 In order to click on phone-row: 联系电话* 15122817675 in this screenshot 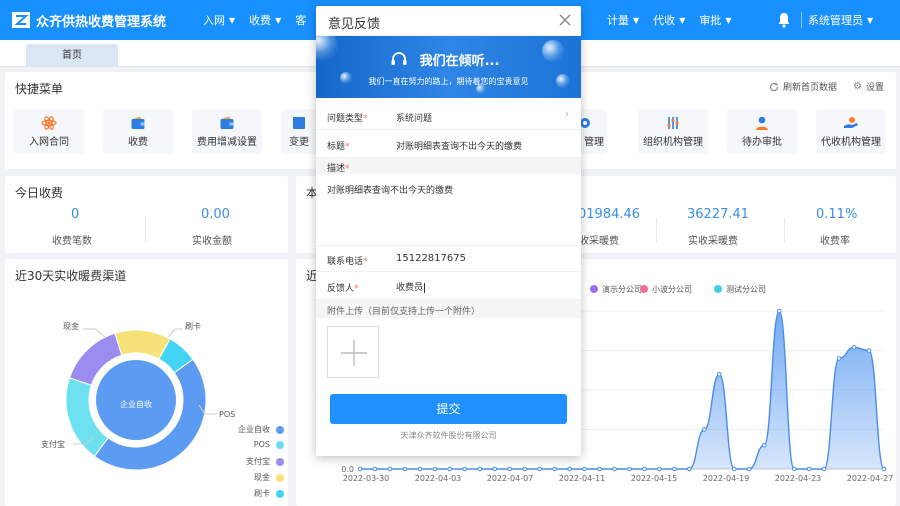, I will do `click(448, 259)`.